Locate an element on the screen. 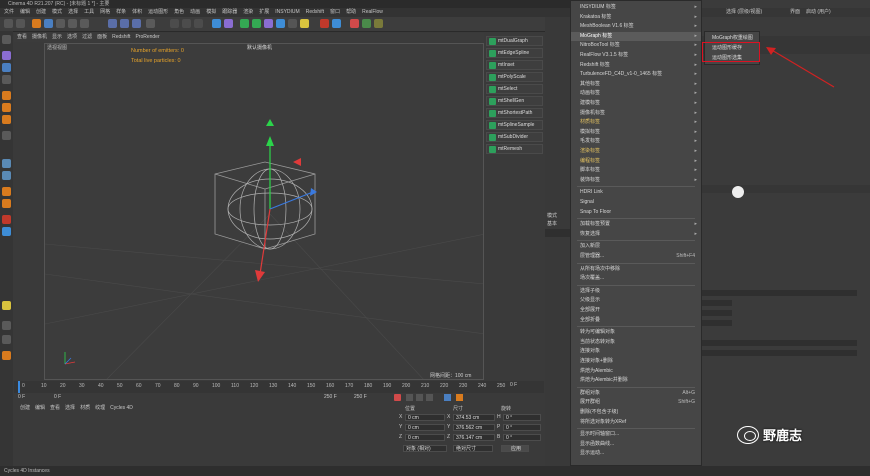 This screenshot has height=476, width=870. prev-key-icon is located at coordinates (409, 397).